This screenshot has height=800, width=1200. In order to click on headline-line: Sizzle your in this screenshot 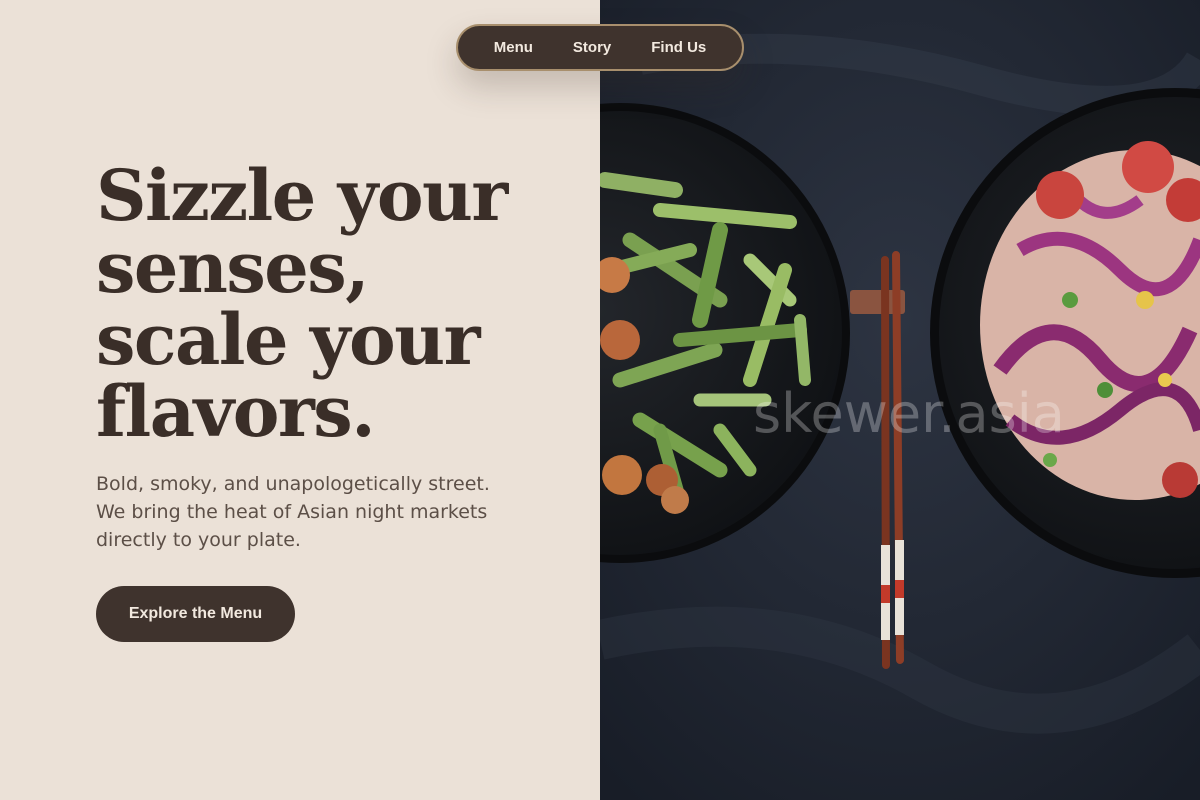, I will do `click(302, 195)`.